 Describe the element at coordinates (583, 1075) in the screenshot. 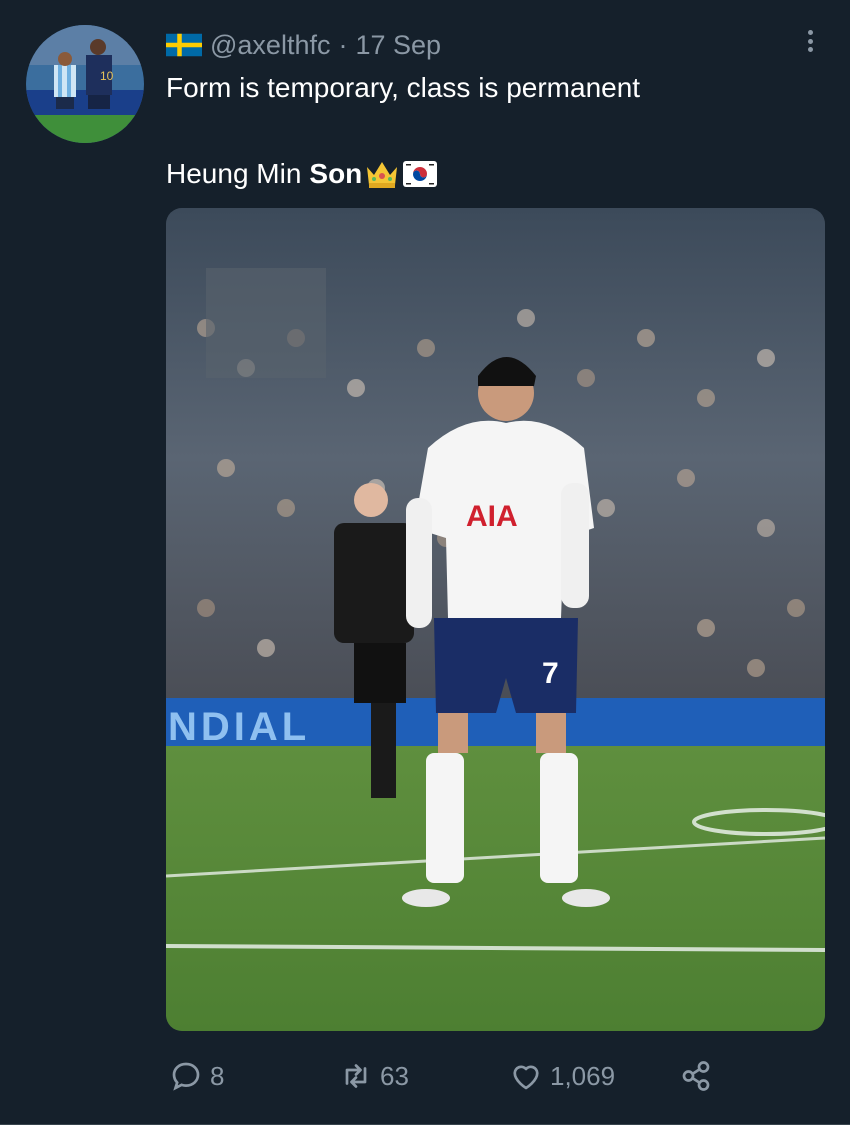

I see `like-count: 1,069` at that location.